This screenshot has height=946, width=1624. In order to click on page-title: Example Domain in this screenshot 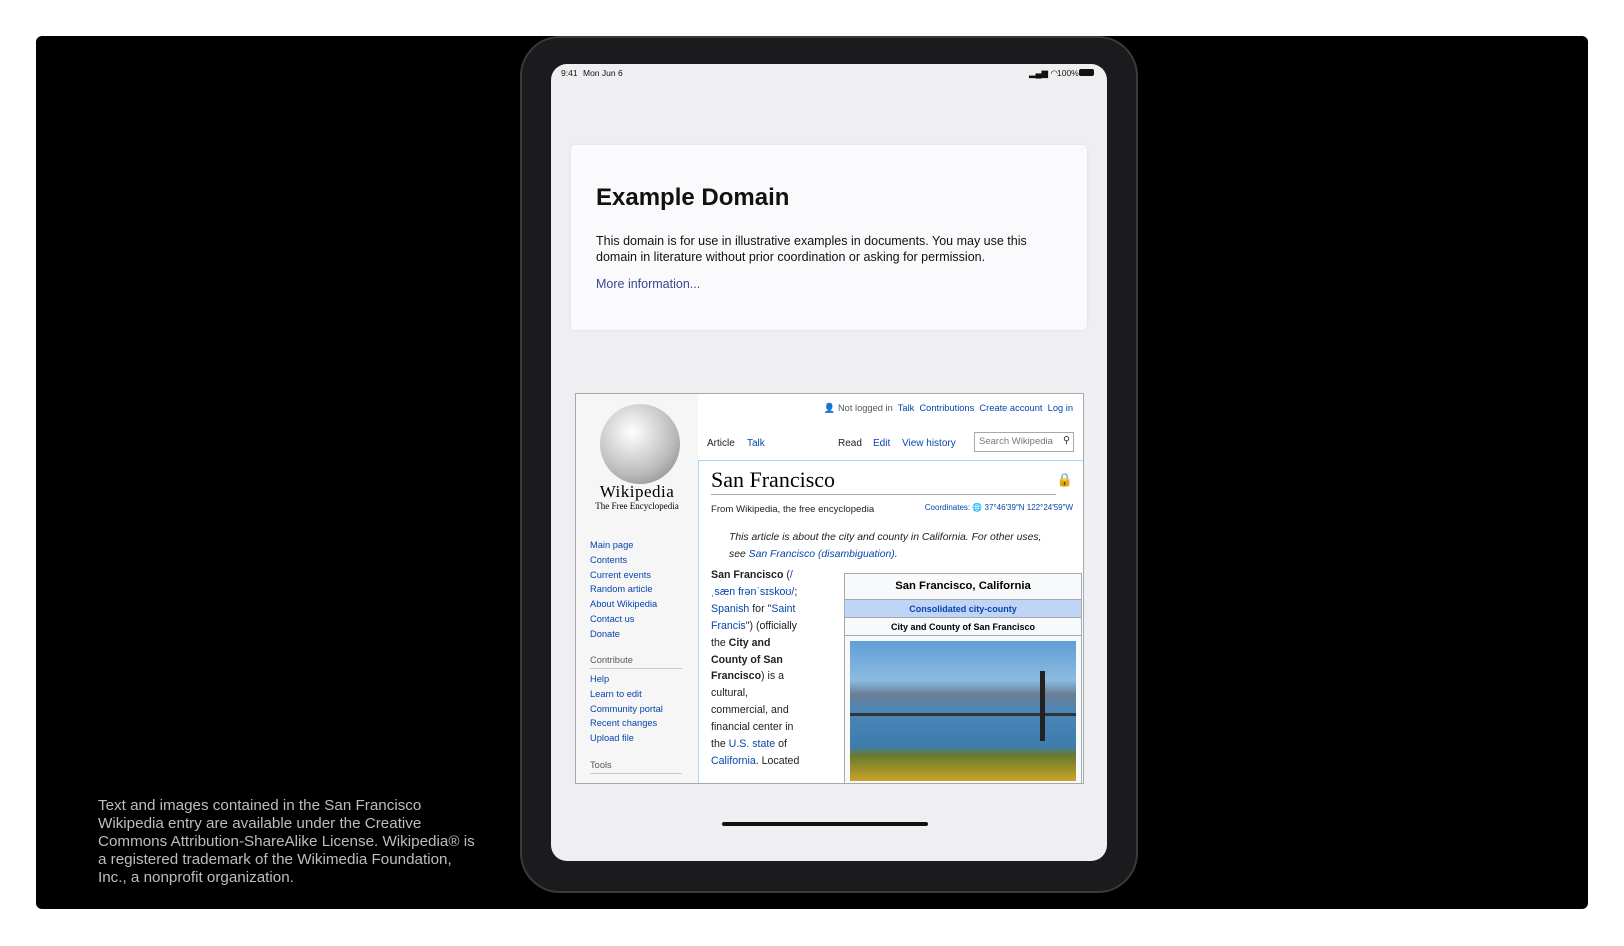, I will do `click(693, 197)`.